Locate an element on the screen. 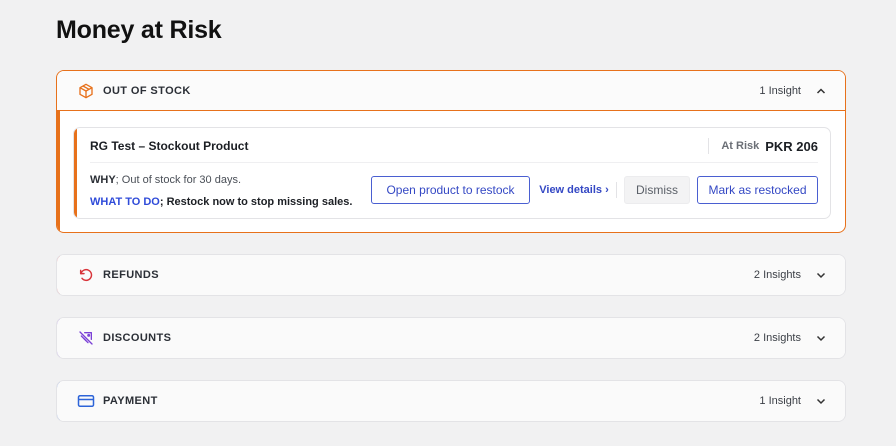 Image resolution: width=896 pixels, height=446 pixels. view-details-link: View details › is located at coordinates (574, 190).